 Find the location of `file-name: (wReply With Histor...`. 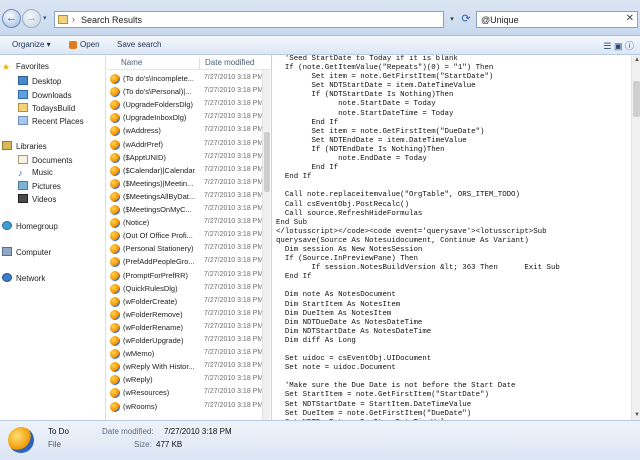

file-name: (wReply With Histor... is located at coordinates (159, 367).